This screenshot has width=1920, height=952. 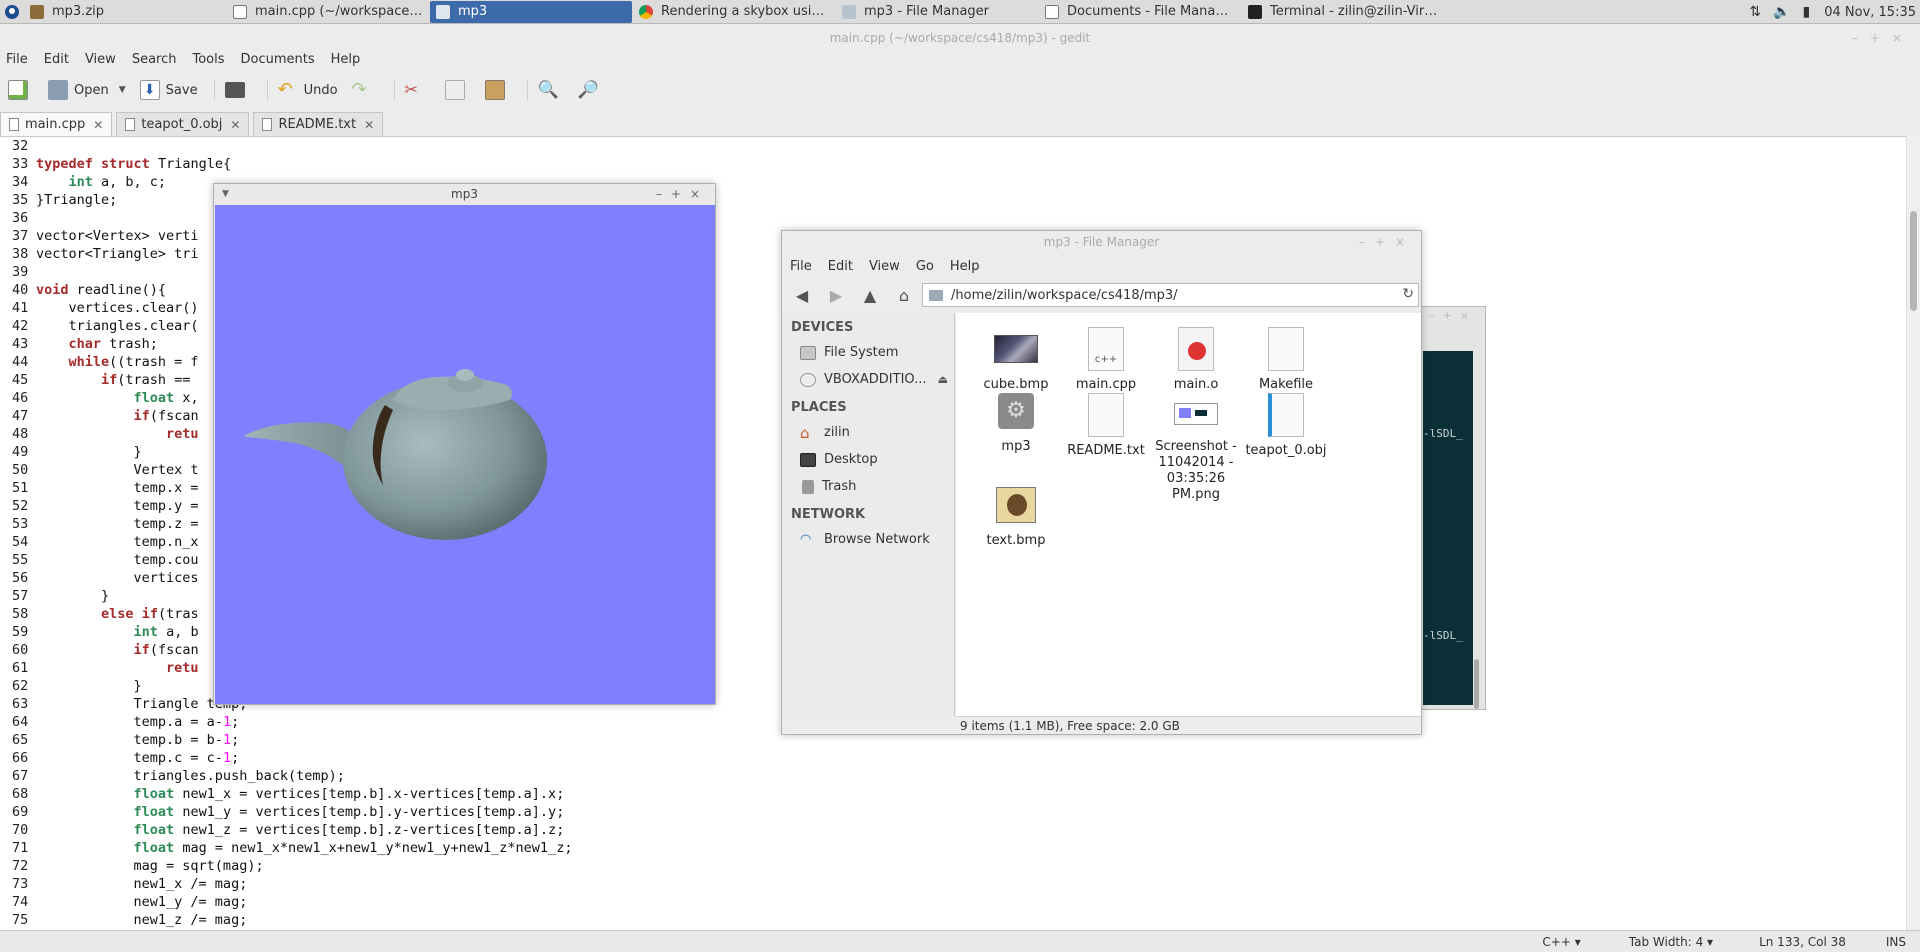 I want to click on line-number: 55, so click(x=20, y=560).